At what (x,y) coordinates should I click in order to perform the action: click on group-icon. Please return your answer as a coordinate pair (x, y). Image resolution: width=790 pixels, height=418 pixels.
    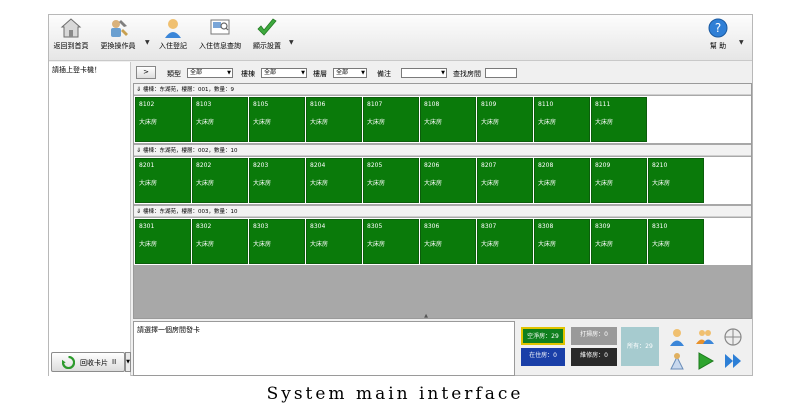
    Looking at the image, I should click on (705, 337).